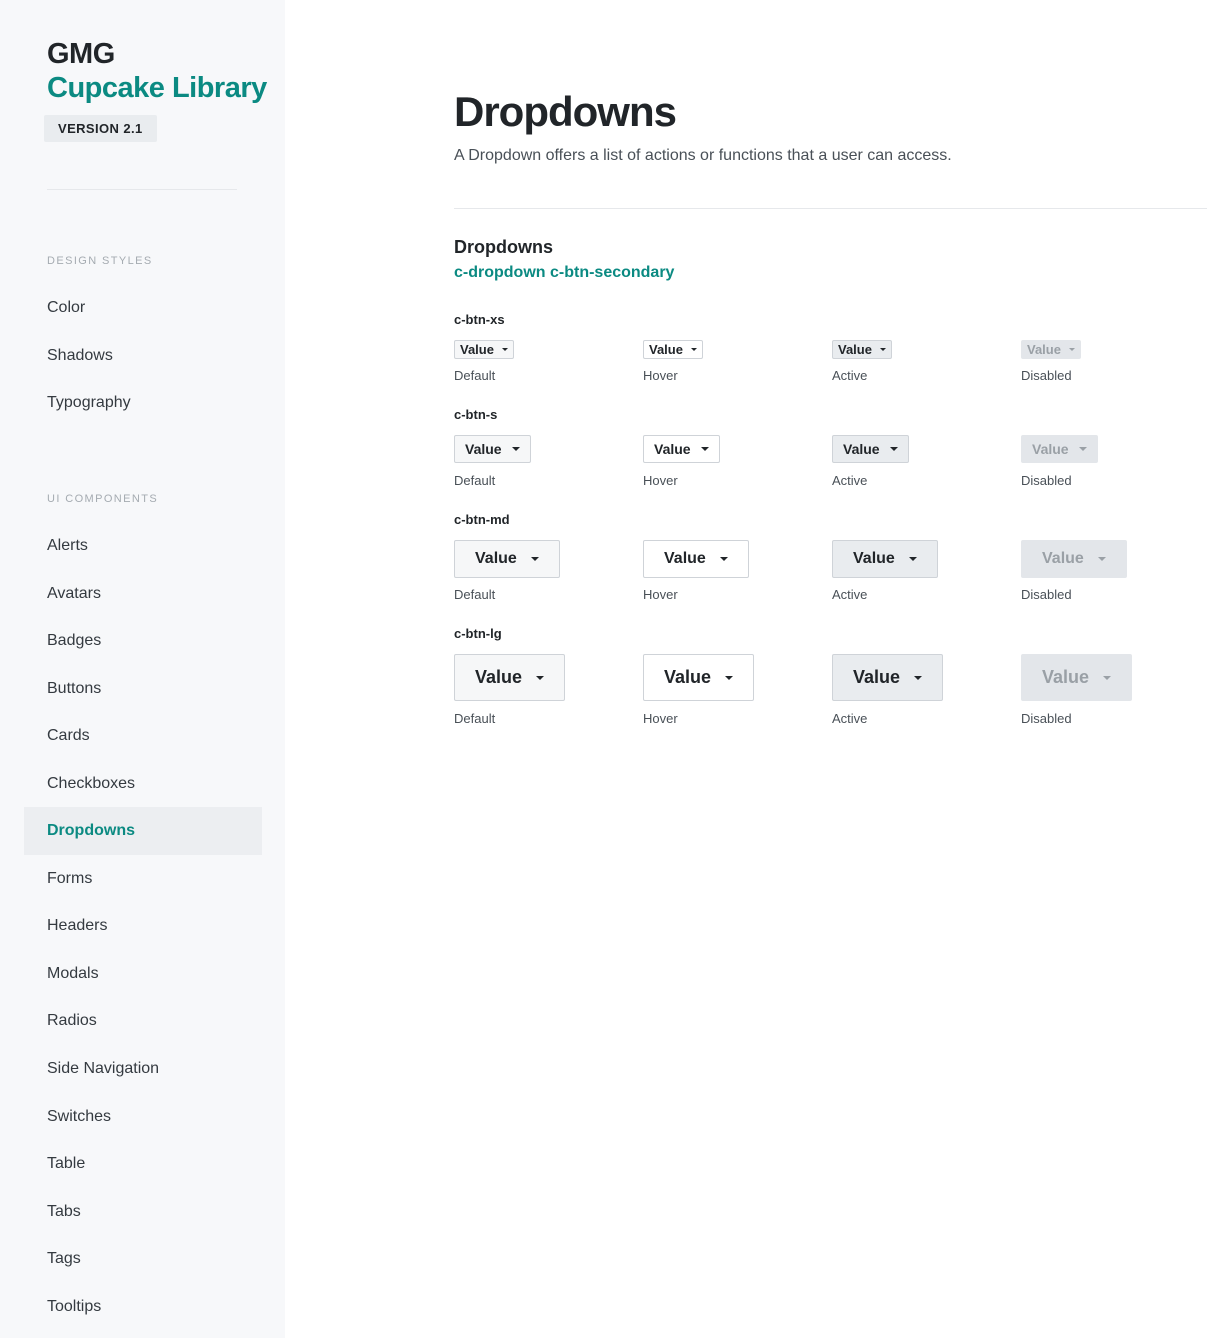 This screenshot has height=1338, width=1207. Describe the element at coordinates (103, 499) in the screenshot. I see `section-heading-ui-components: UI COMPONENTS` at that location.